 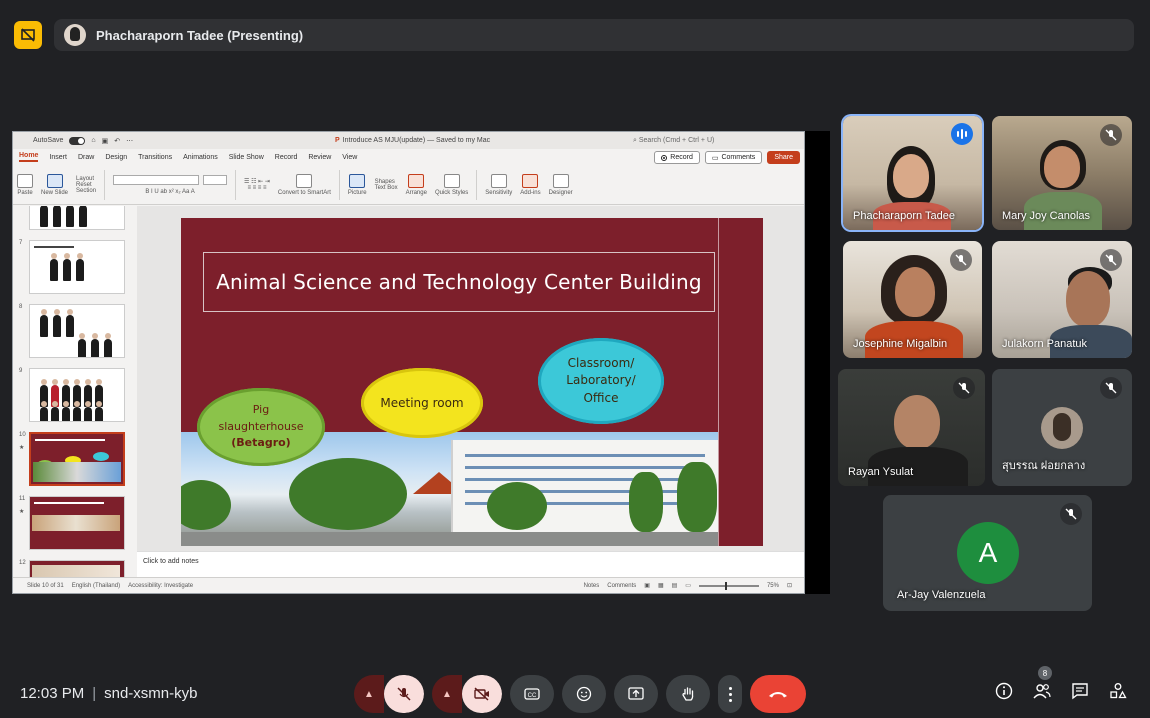 What do you see at coordinates (1004, 691) in the screenshot?
I see `info-icon` at bounding box center [1004, 691].